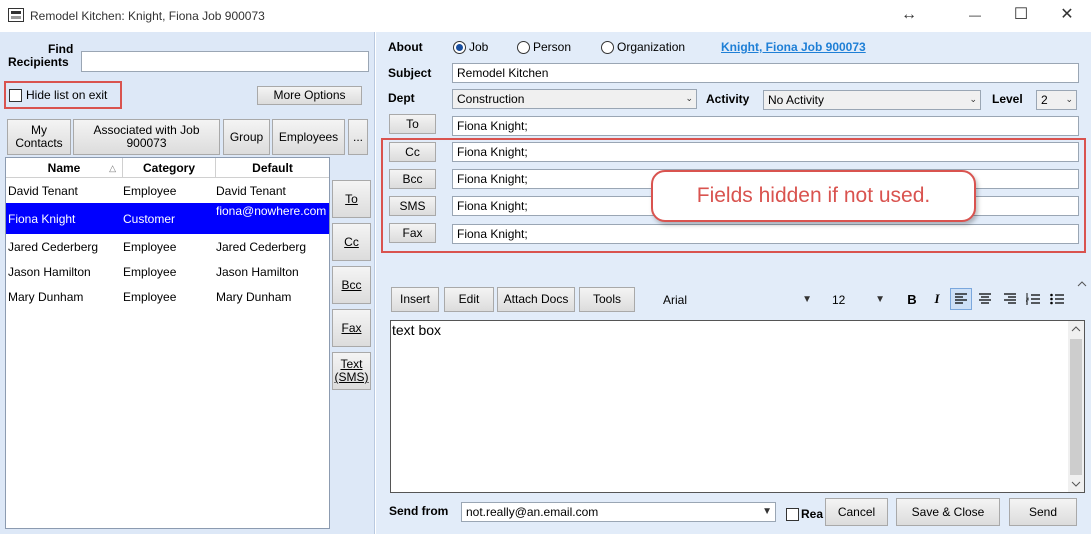 The width and height of the screenshot is (1091, 534). What do you see at coordinates (765, 126) in the screenshot?
I see `to-field: Fiona Knight;` at bounding box center [765, 126].